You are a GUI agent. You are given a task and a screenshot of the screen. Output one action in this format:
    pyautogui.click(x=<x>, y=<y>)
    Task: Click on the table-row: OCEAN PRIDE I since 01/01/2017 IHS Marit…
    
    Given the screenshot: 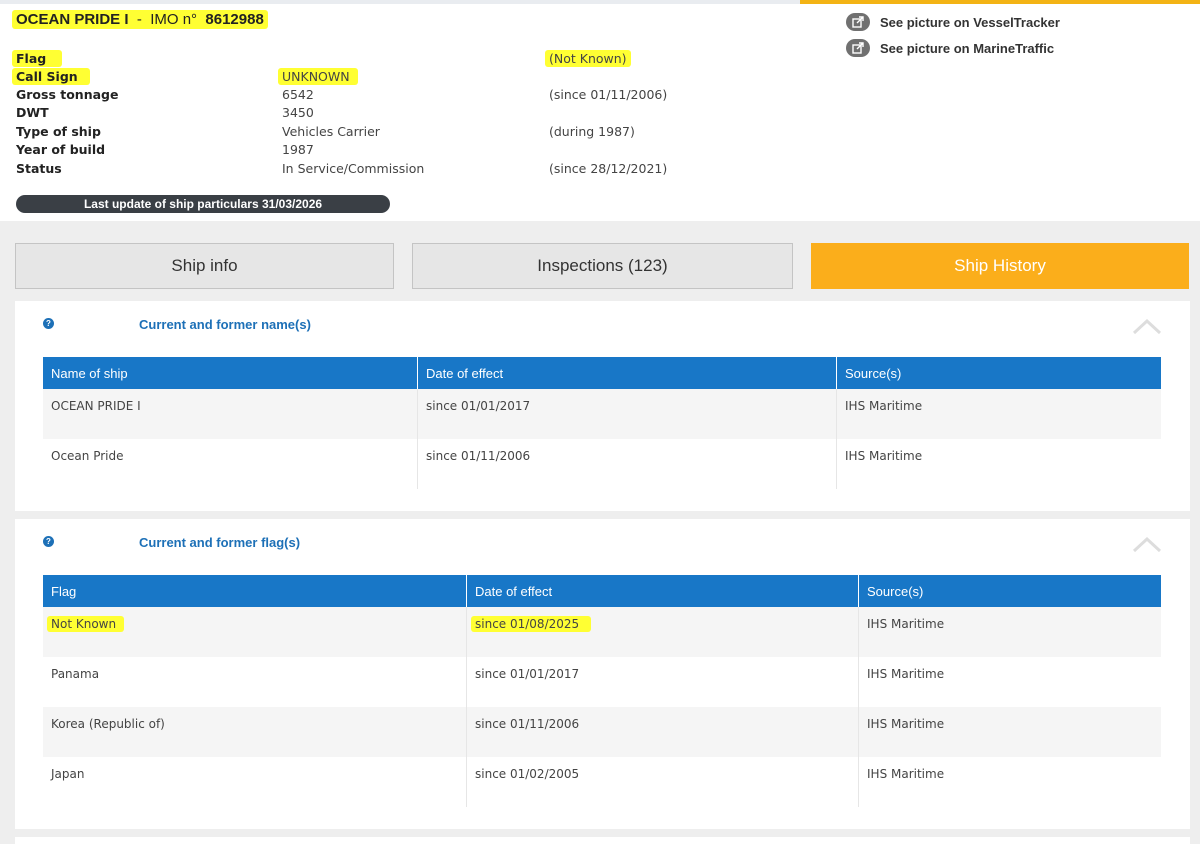 What is the action you would take?
    pyautogui.click(x=602, y=414)
    